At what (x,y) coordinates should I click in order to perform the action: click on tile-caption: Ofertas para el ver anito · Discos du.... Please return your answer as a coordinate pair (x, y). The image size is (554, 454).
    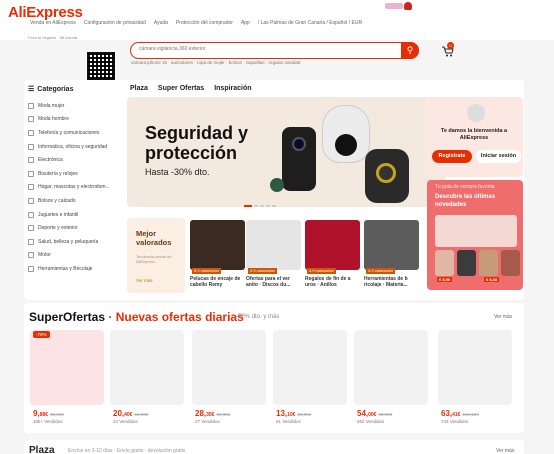
    Looking at the image, I should click on (268, 282).